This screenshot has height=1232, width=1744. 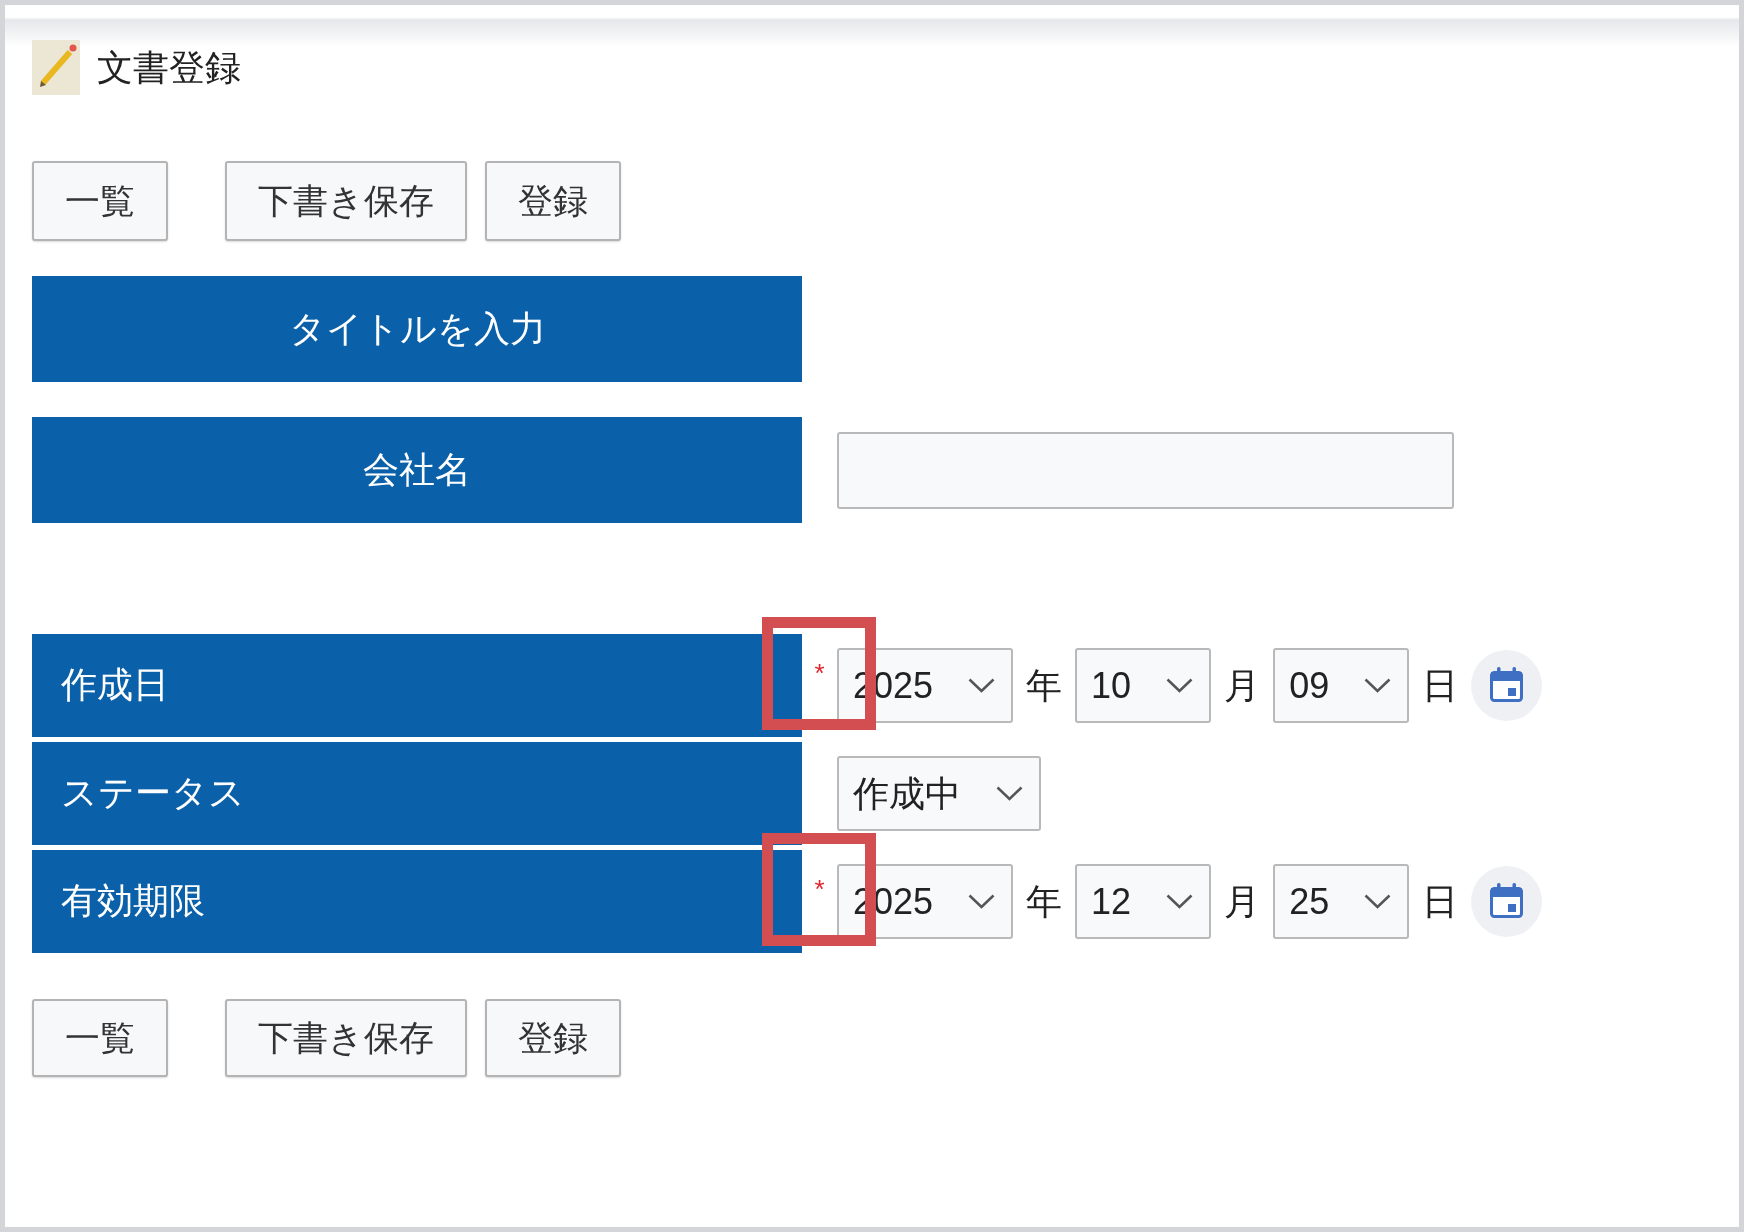 What do you see at coordinates (56, 67) in the screenshot?
I see `pencil-icon` at bounding box center [56, 67].